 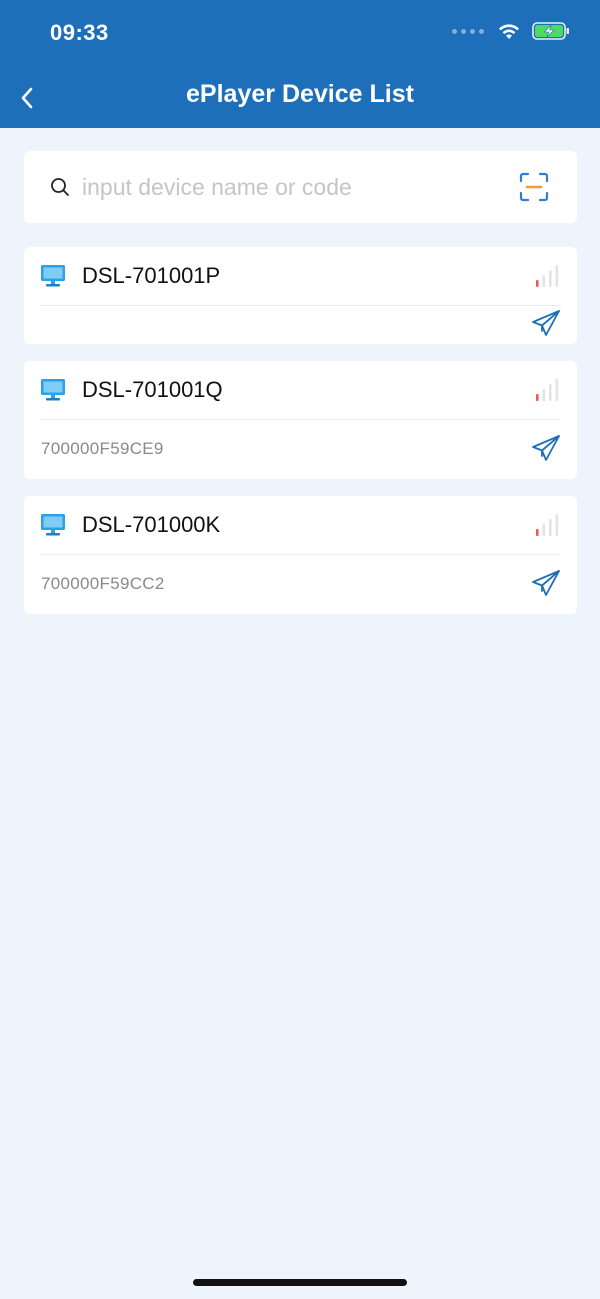 I want to click on battery-charging-icon, so click(x=550, y=31).